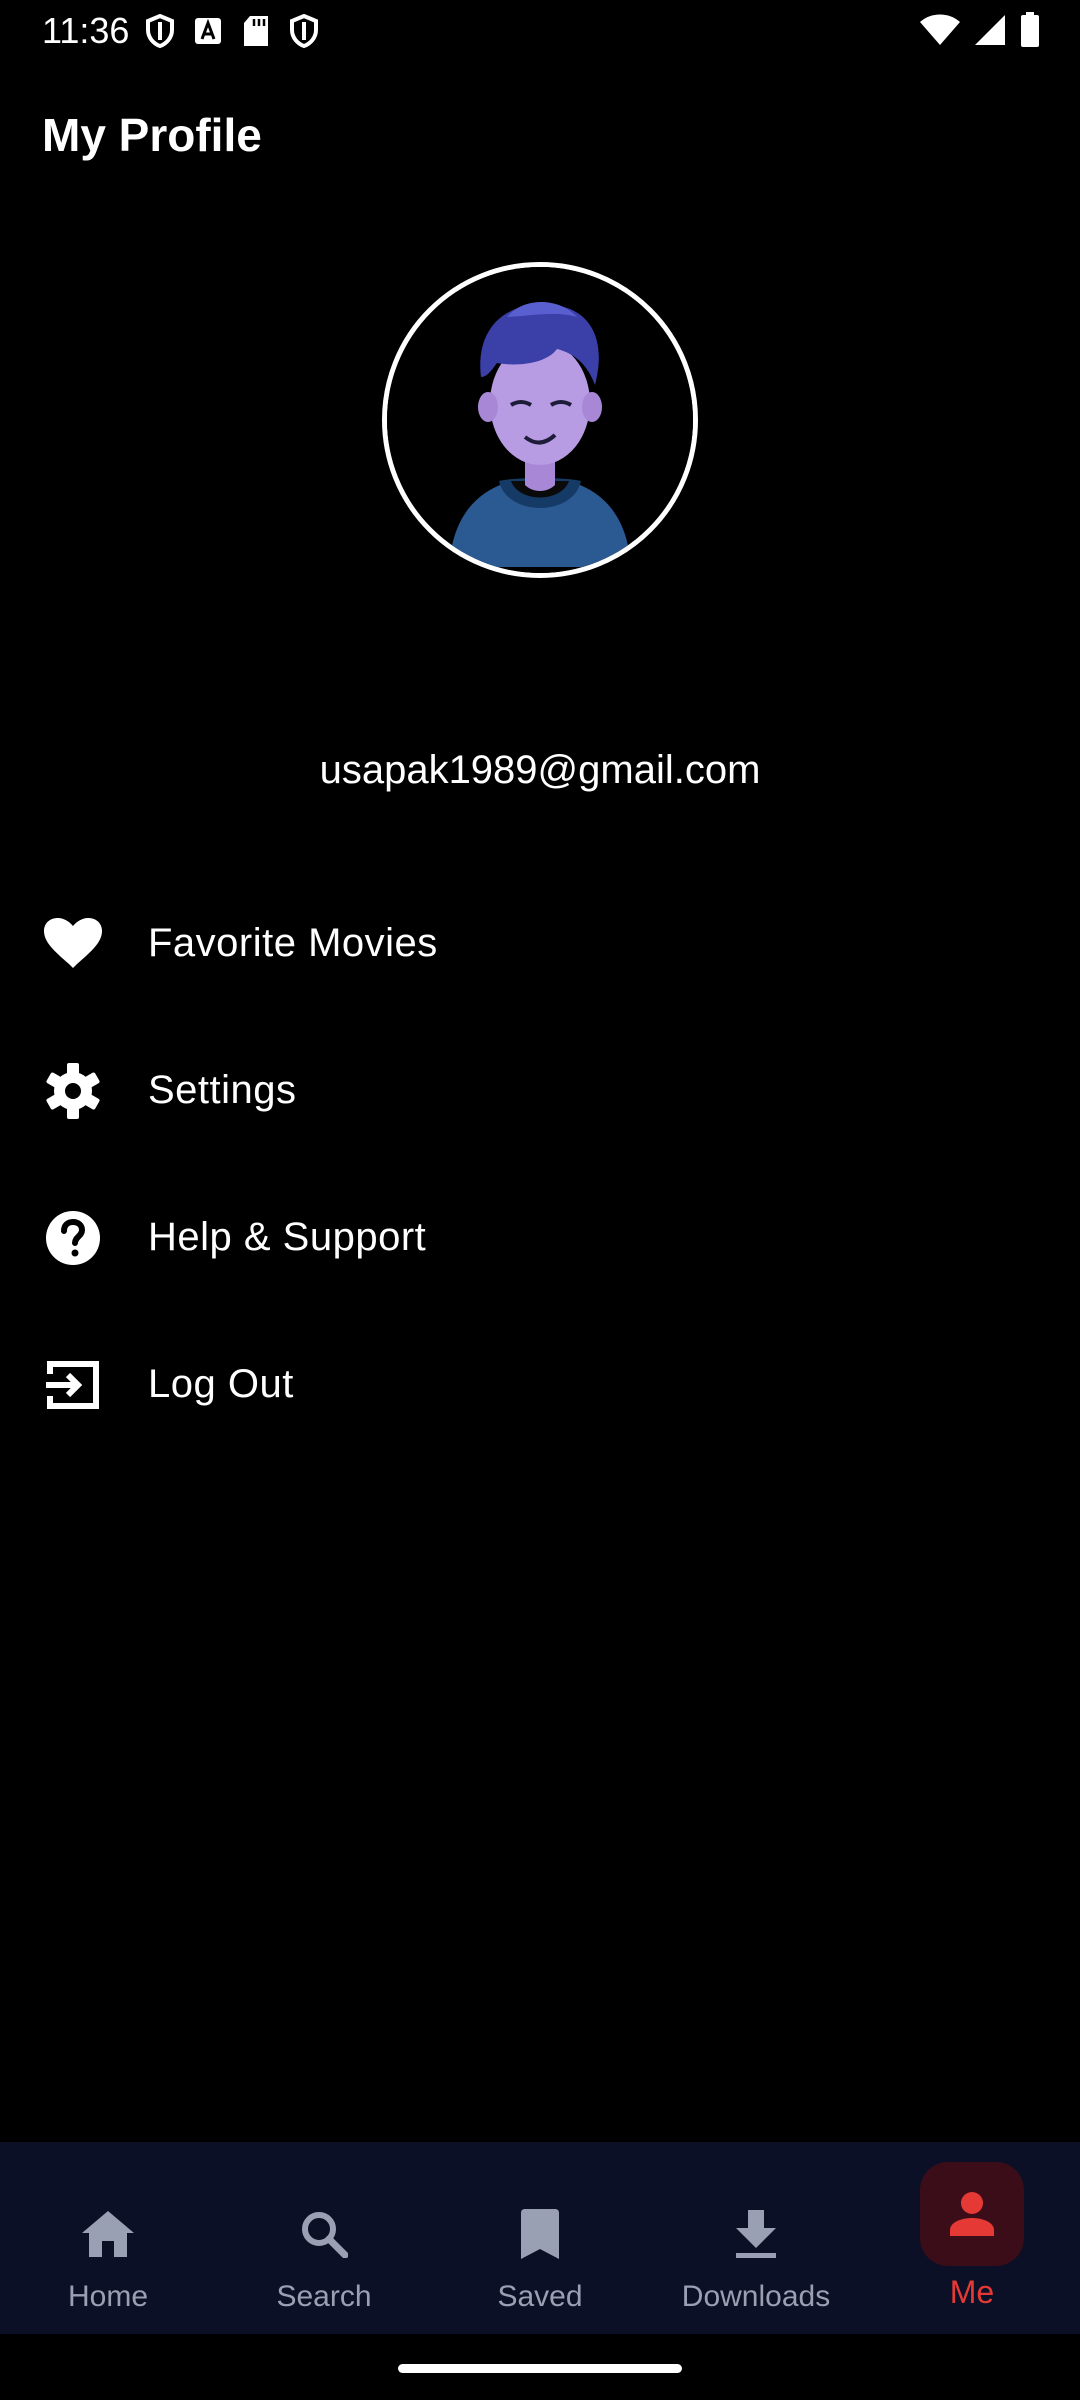 This screenshot has height=2400, width=1080. I want to click on gear-icon, so click(73, 1091).